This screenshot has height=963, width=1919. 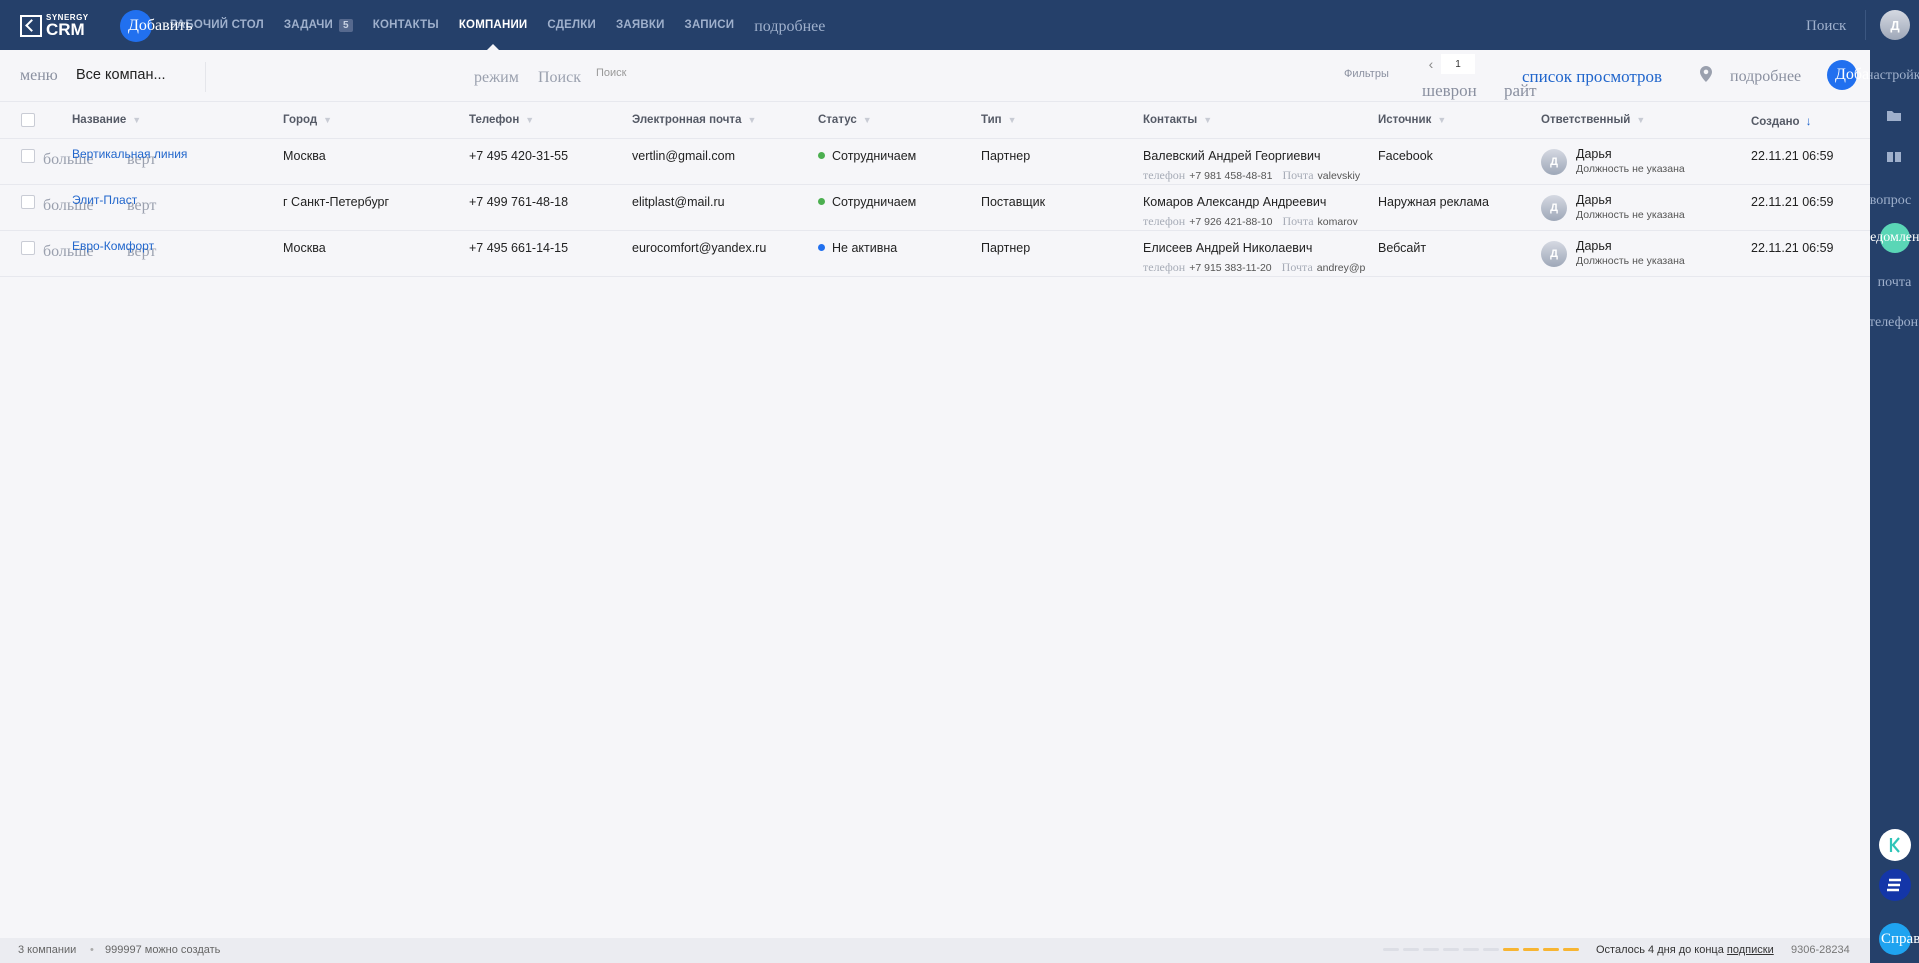 What do you see at coordinates (710, 25) in the screenshot?
I see `nav-item-records: ЗАПИСИ` at bounding box center [710, 25].